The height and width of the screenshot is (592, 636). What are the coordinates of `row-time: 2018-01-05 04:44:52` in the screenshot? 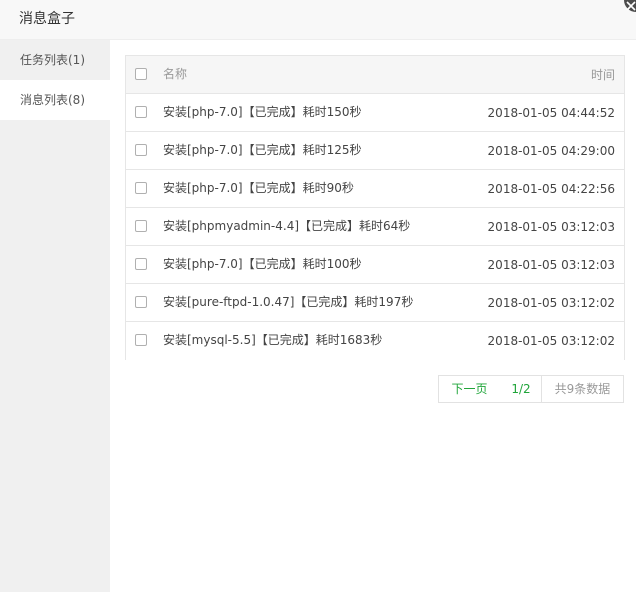 It's located at (551, 113).